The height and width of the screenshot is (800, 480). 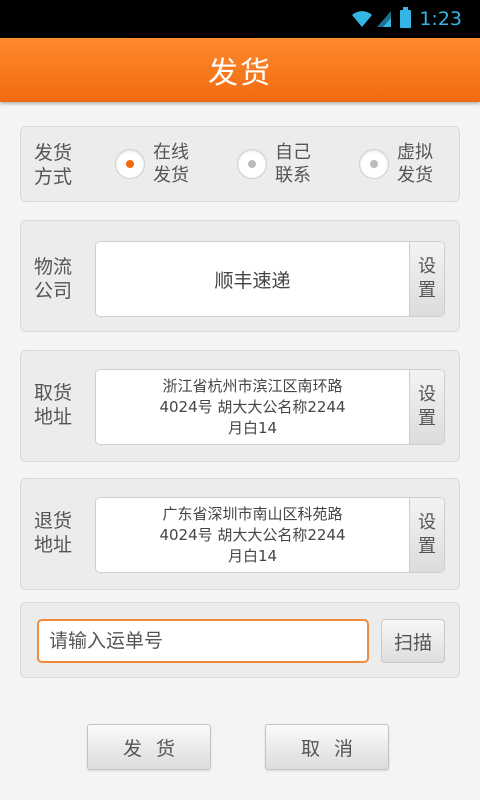 What do you see at coordinates (53, 405) in the screenshot?
I see `pickup-address-label: 取货 地址` at bounding box center [53, 405].